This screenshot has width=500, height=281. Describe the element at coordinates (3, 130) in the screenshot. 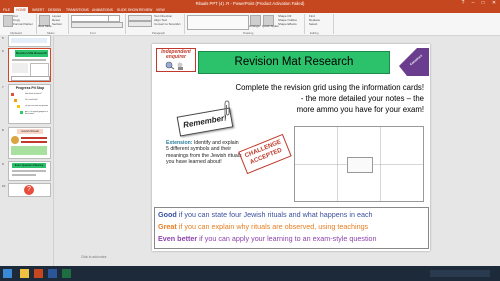

I see `slide-number: 8` at that location.